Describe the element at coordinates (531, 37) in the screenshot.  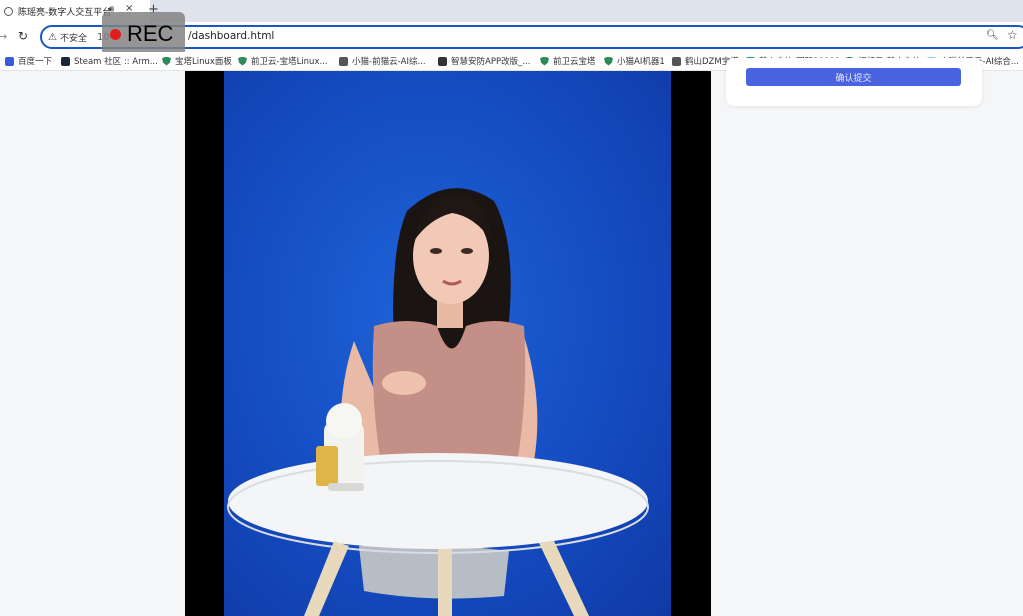
I see `address-bar: ⚠ 不安全 10 /dashboard.html` at that location.